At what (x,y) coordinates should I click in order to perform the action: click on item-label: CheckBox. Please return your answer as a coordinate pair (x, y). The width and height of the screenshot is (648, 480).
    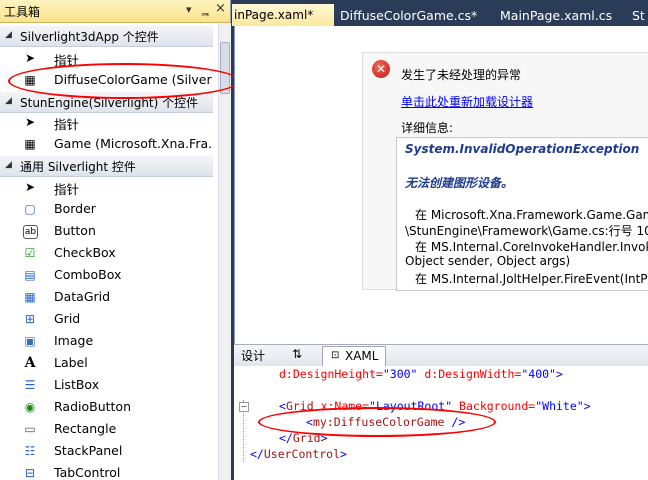
    Looking at the image, I should click on (85, 252).